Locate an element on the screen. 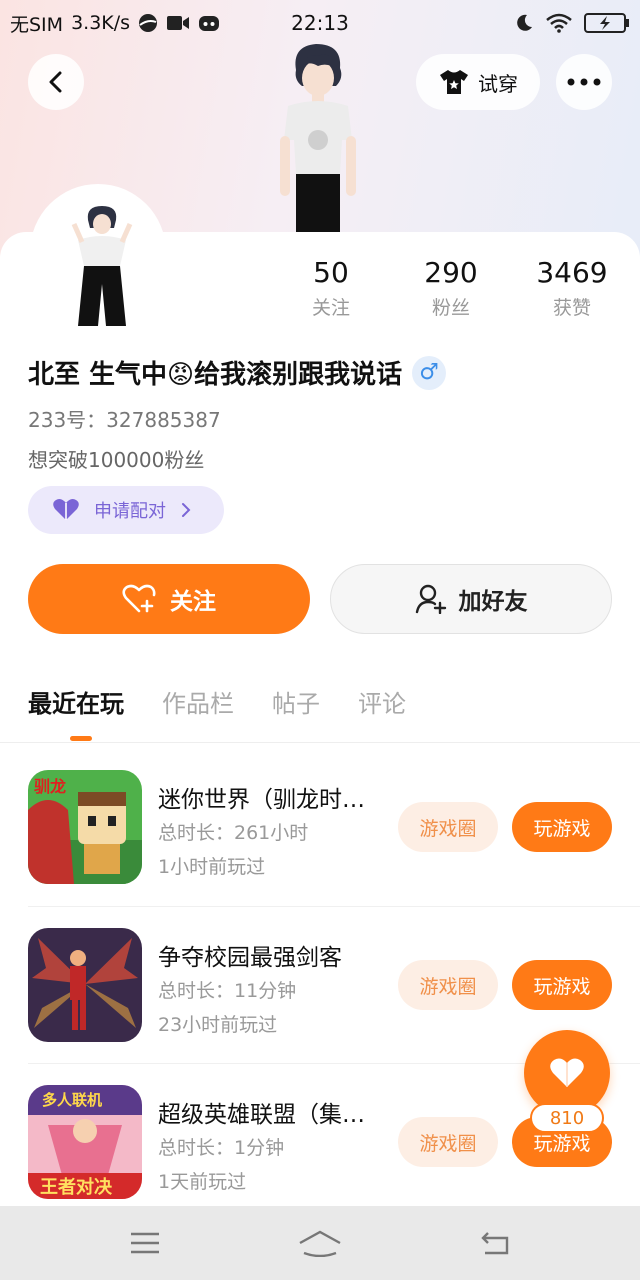 Image resolution: width=640 pixels, height=1280 pixels. game-duration: 总时长：261小时 is located at coordinates (233, 833).